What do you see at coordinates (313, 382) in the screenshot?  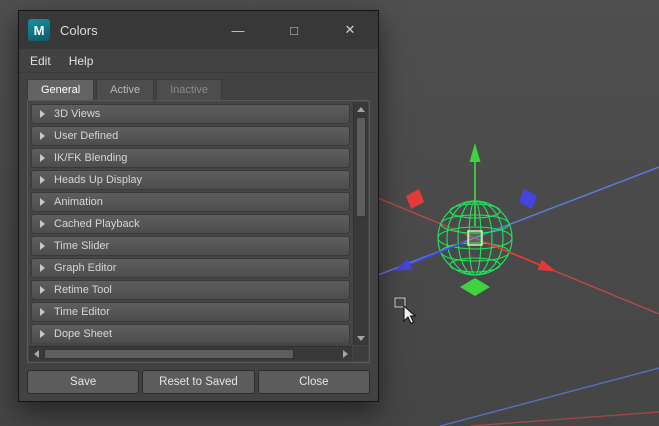 I see `close-button: Close` at bounding box center [313, 382].